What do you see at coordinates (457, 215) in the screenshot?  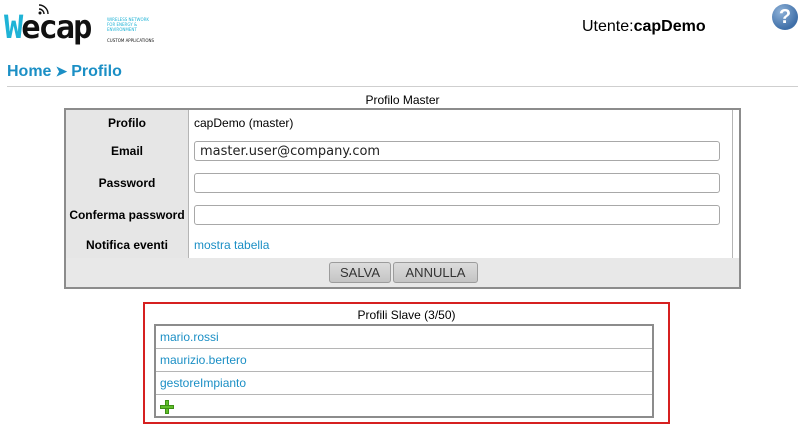 I see `confirm-password-field` at bounding box center [457, 215].